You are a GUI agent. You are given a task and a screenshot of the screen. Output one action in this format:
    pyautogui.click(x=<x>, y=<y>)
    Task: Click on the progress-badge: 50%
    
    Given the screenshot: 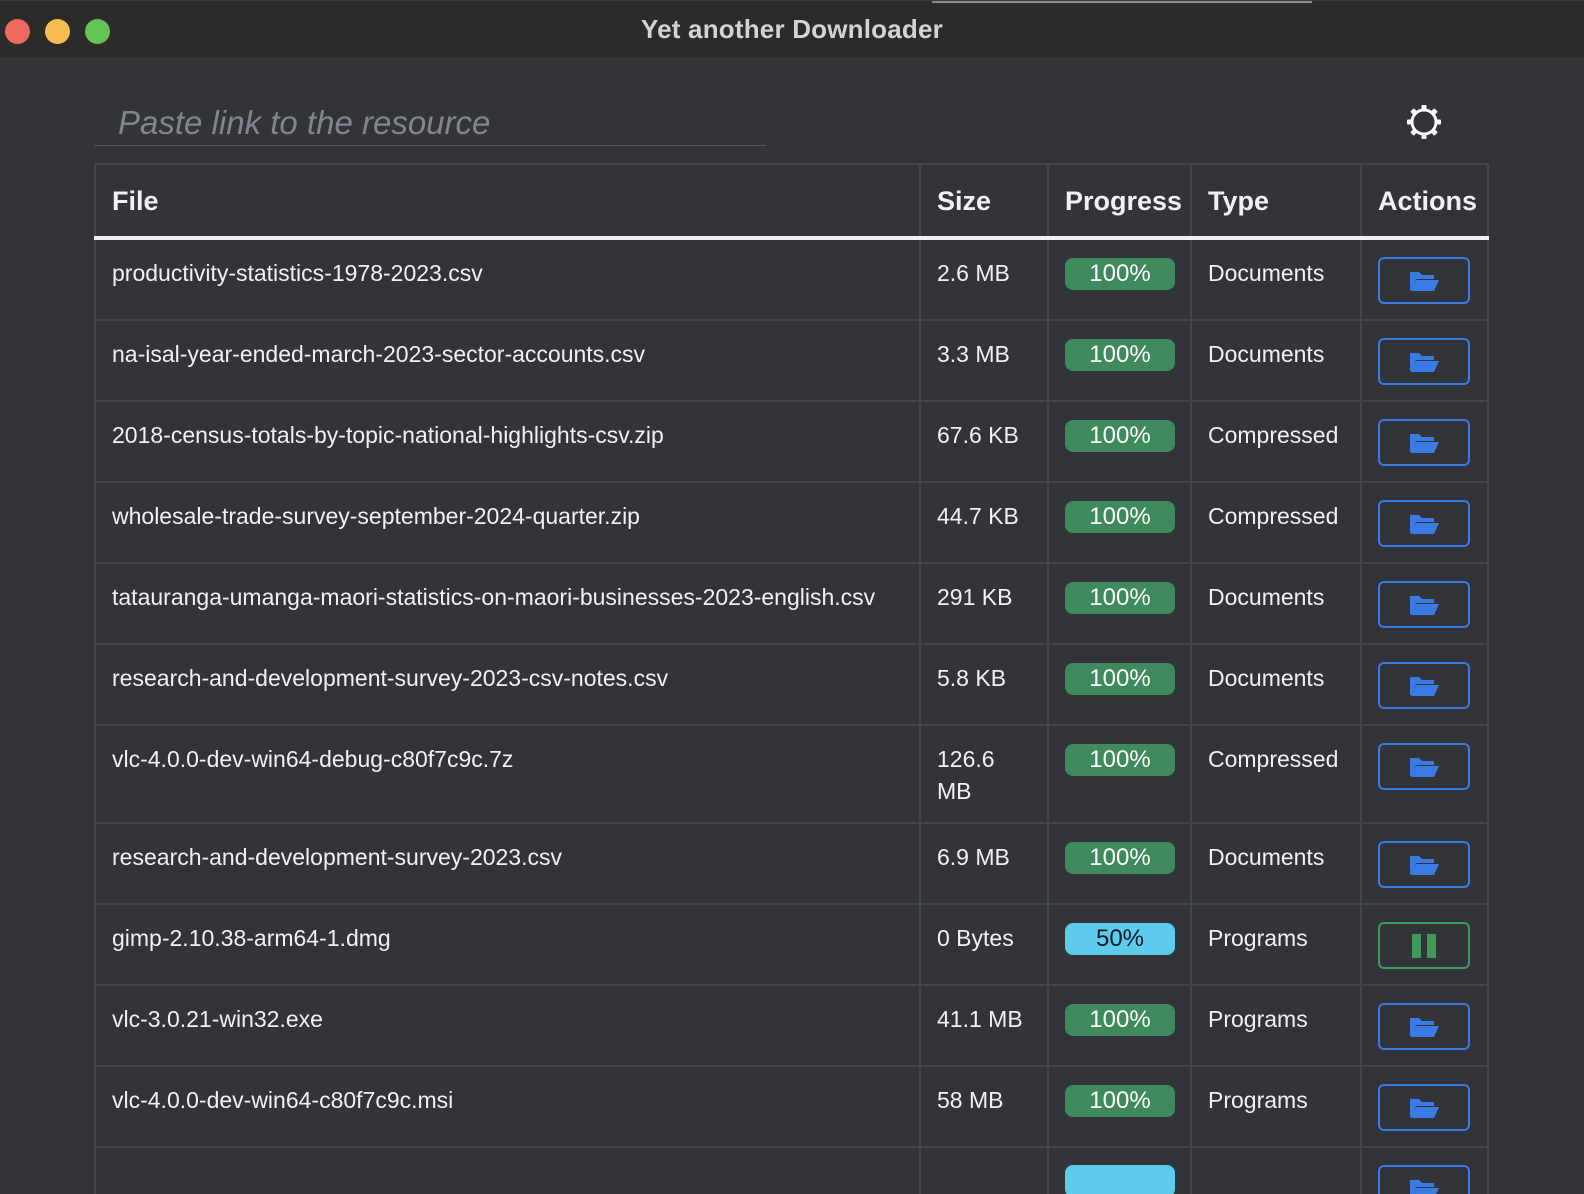 What is the action you would take?
    pyautogui.click(x=1120, y=939)
    